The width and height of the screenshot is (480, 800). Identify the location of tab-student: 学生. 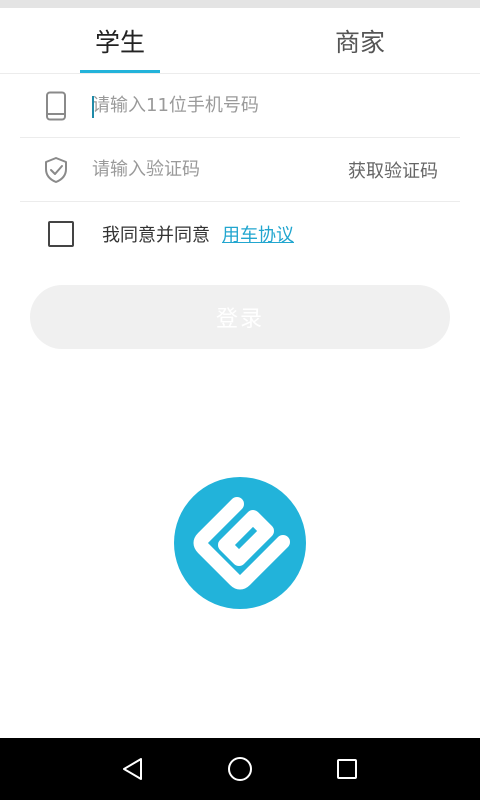
(120, 40).